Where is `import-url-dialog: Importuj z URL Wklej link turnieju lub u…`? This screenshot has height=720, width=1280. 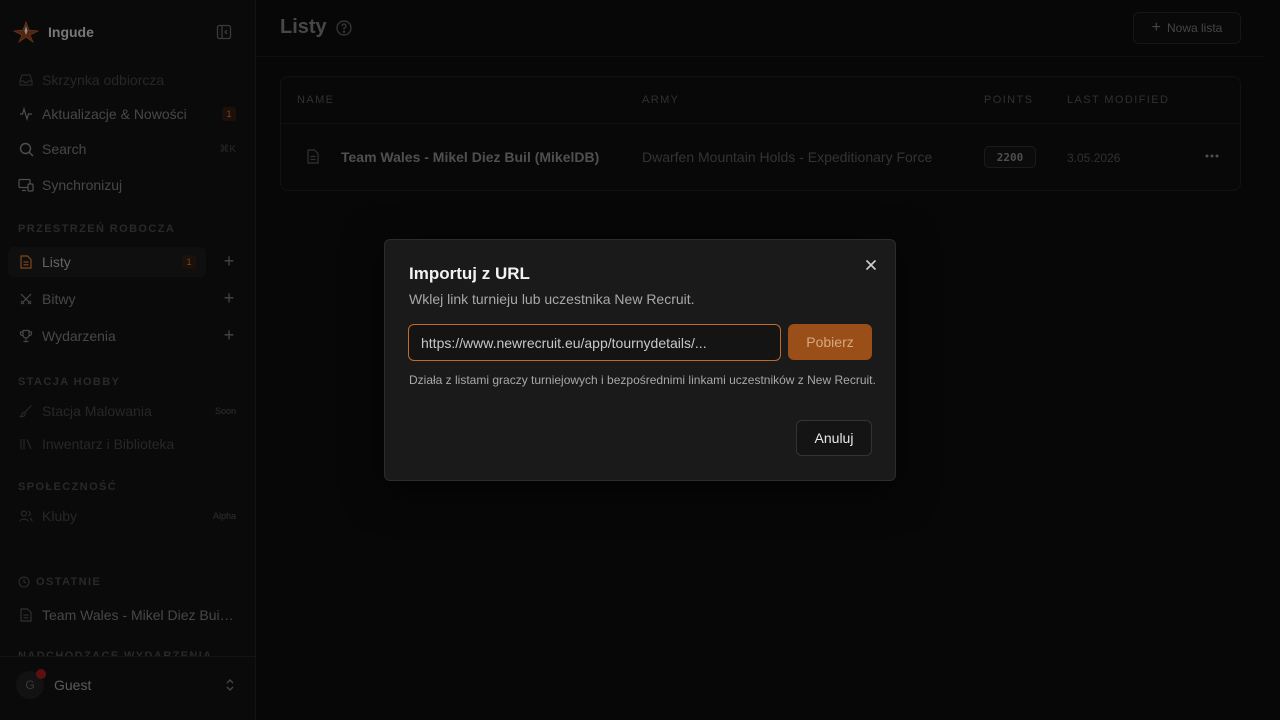 import-url-dialog: Importuj z URL Wklej link turnieju lub u… is located at coordinates (640, 360).